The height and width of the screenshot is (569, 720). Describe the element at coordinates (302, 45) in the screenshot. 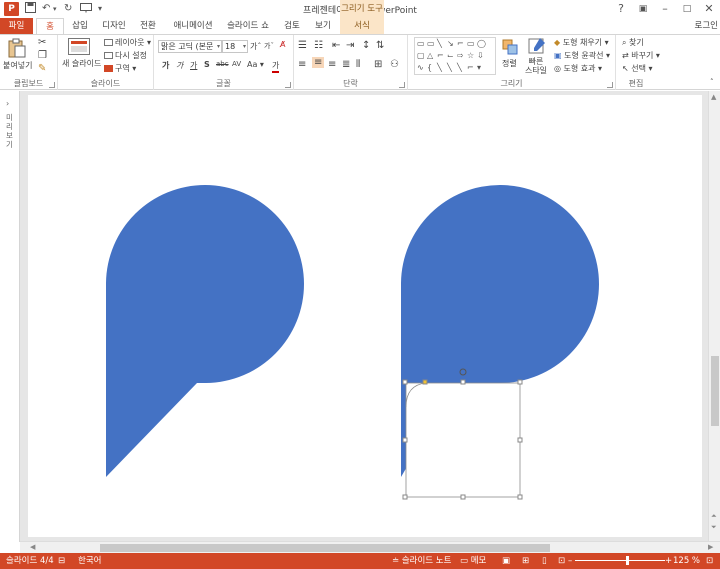

I see `bullets-icon: ☰` at that location.